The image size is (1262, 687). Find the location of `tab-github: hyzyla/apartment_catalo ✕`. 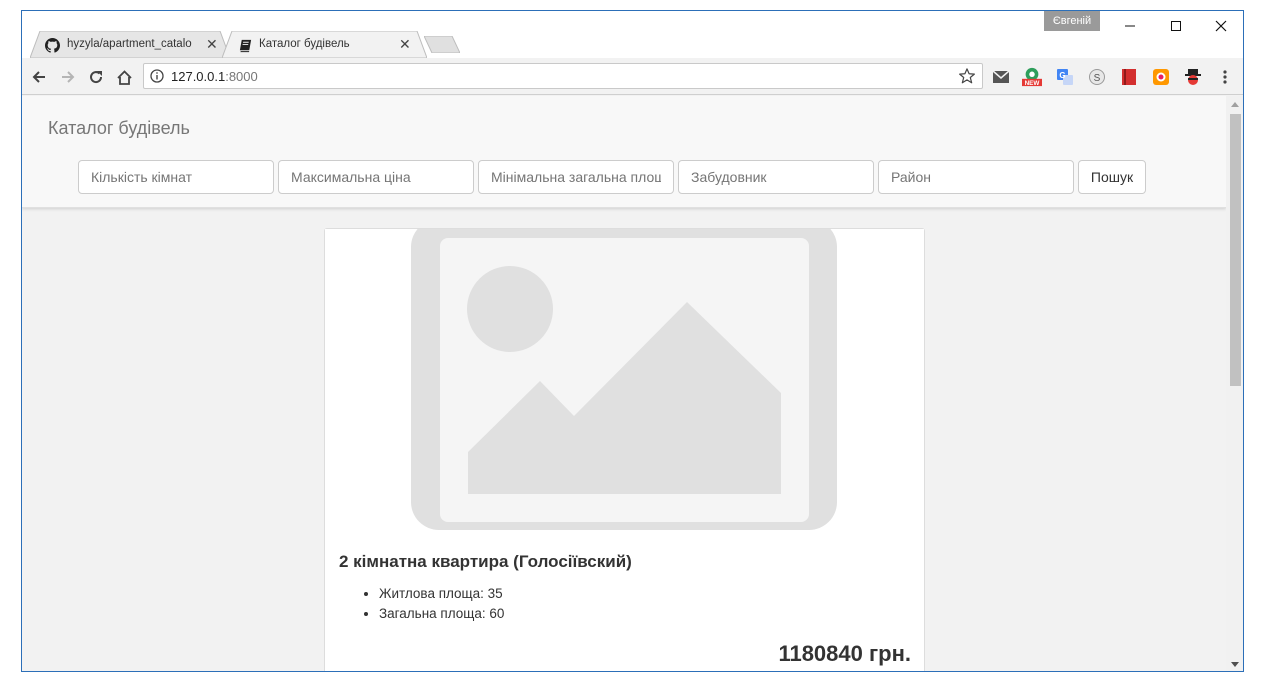

tab-github: hyzyla/apartment_catalo ✕ is located at coordinates (130, 44).